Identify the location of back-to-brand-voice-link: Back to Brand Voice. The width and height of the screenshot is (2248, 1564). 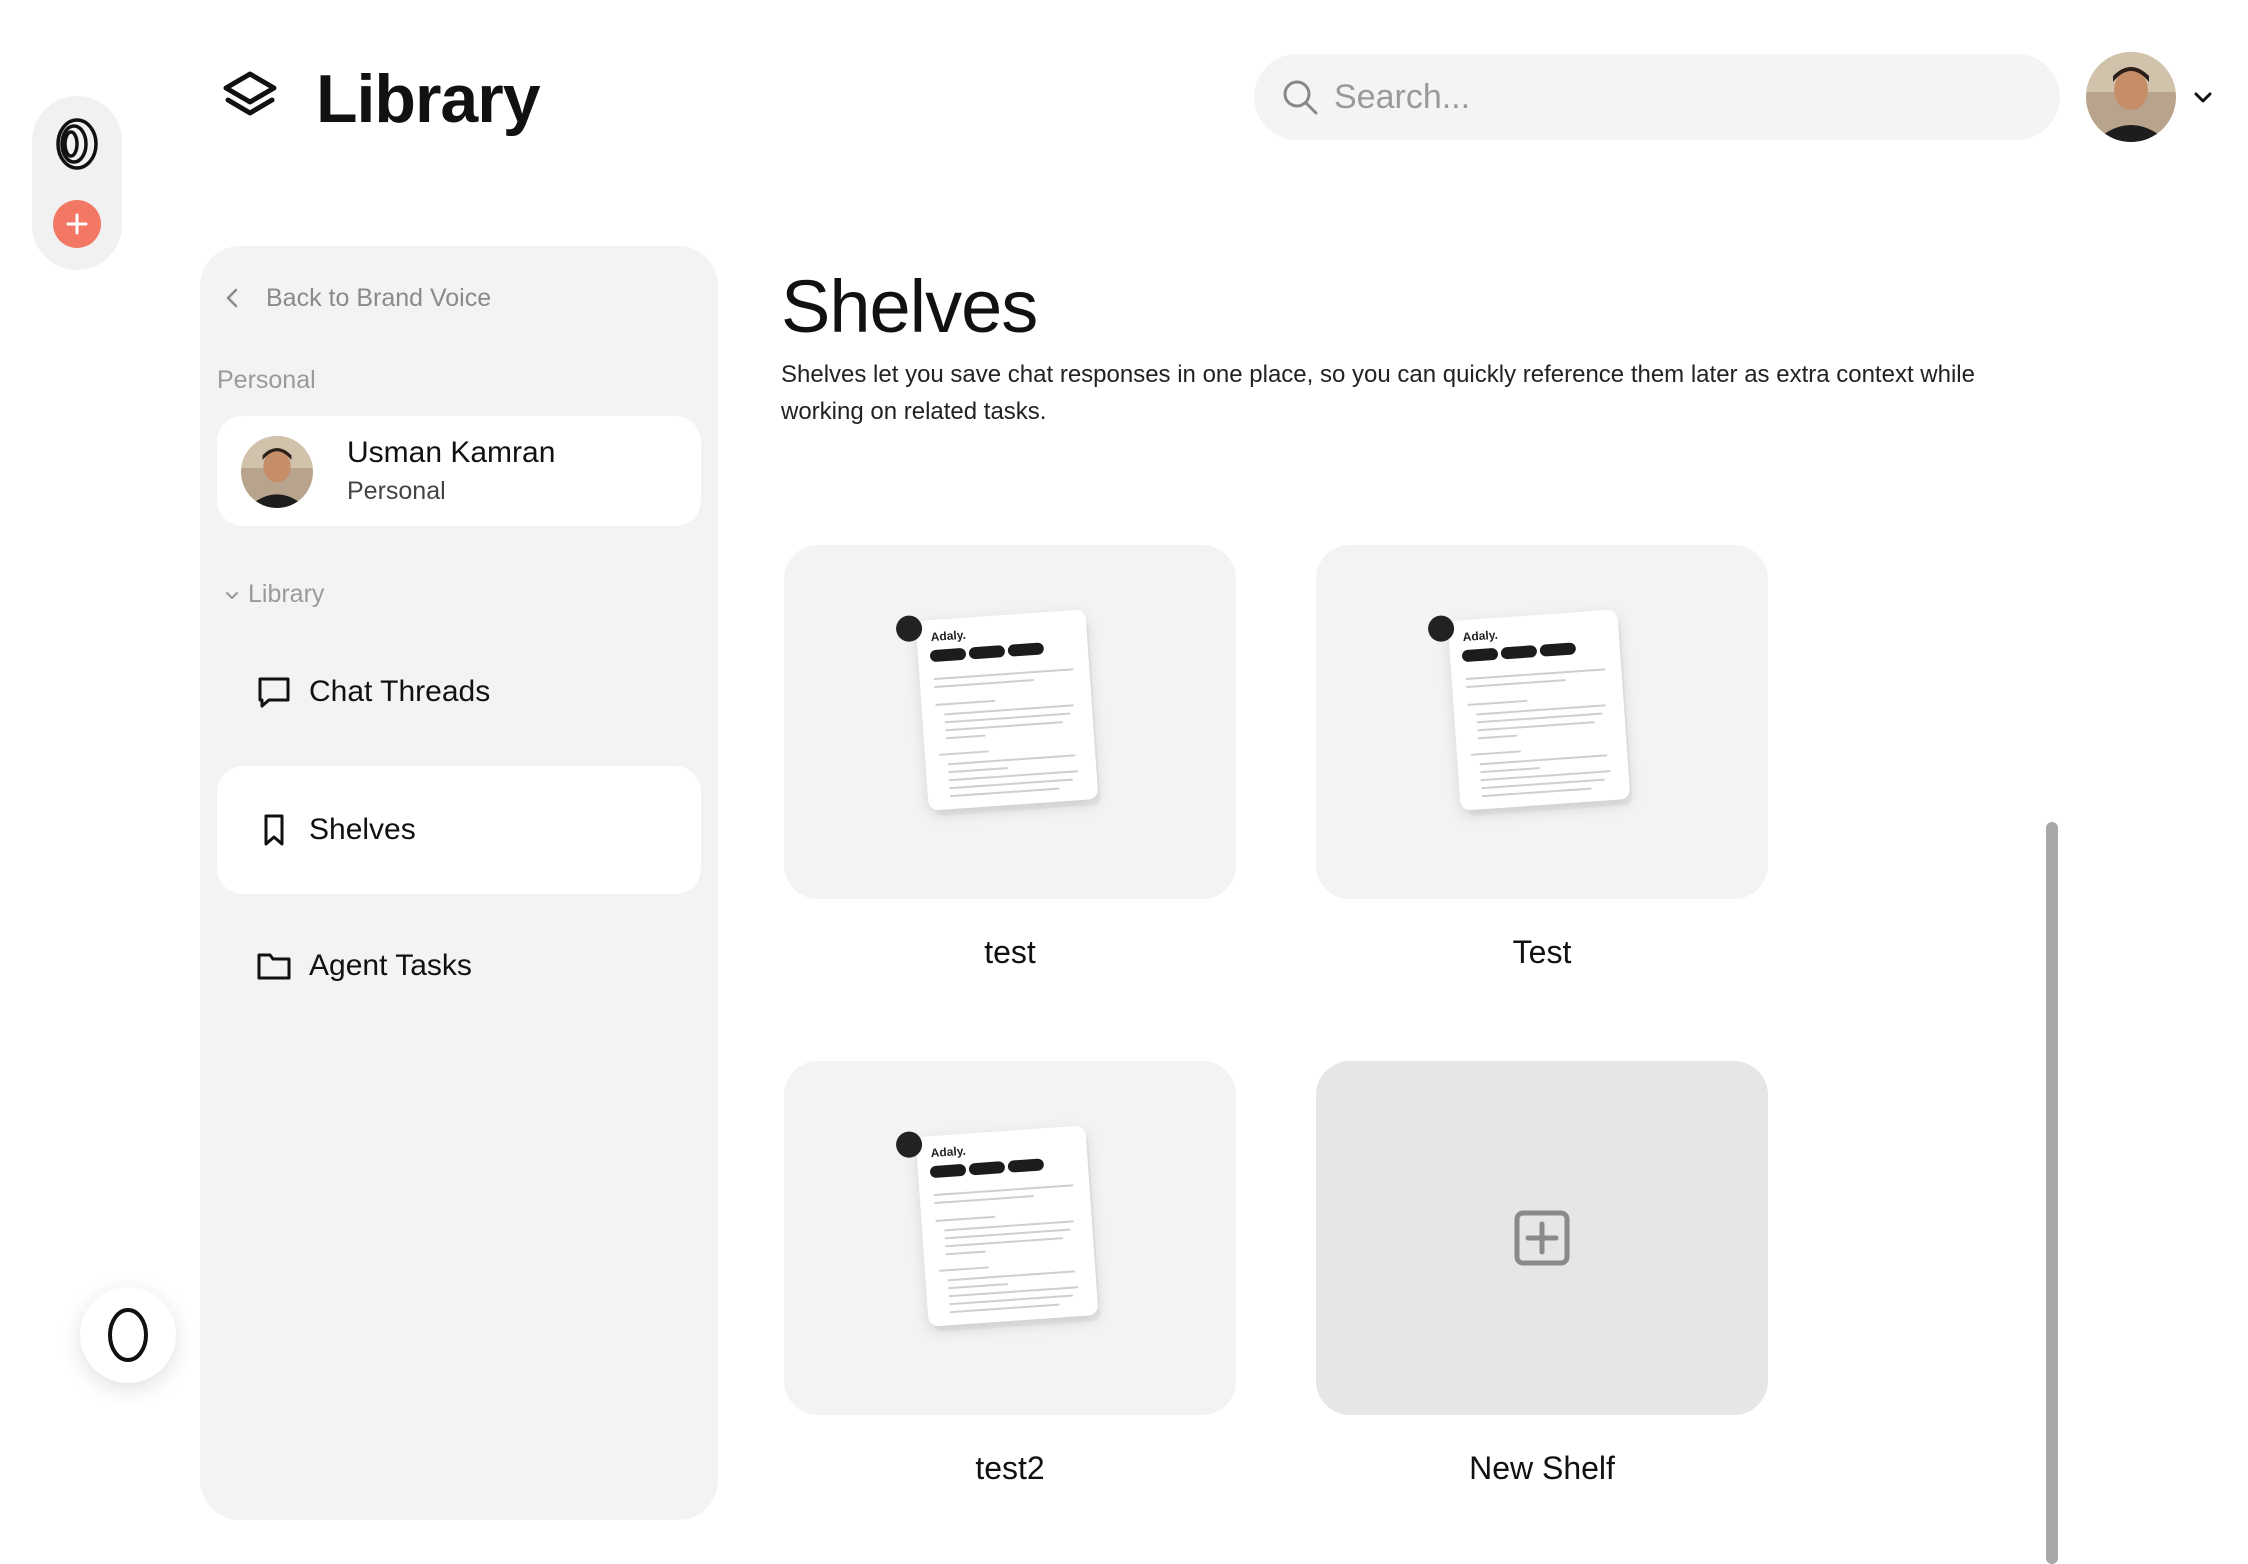
(356, 298).